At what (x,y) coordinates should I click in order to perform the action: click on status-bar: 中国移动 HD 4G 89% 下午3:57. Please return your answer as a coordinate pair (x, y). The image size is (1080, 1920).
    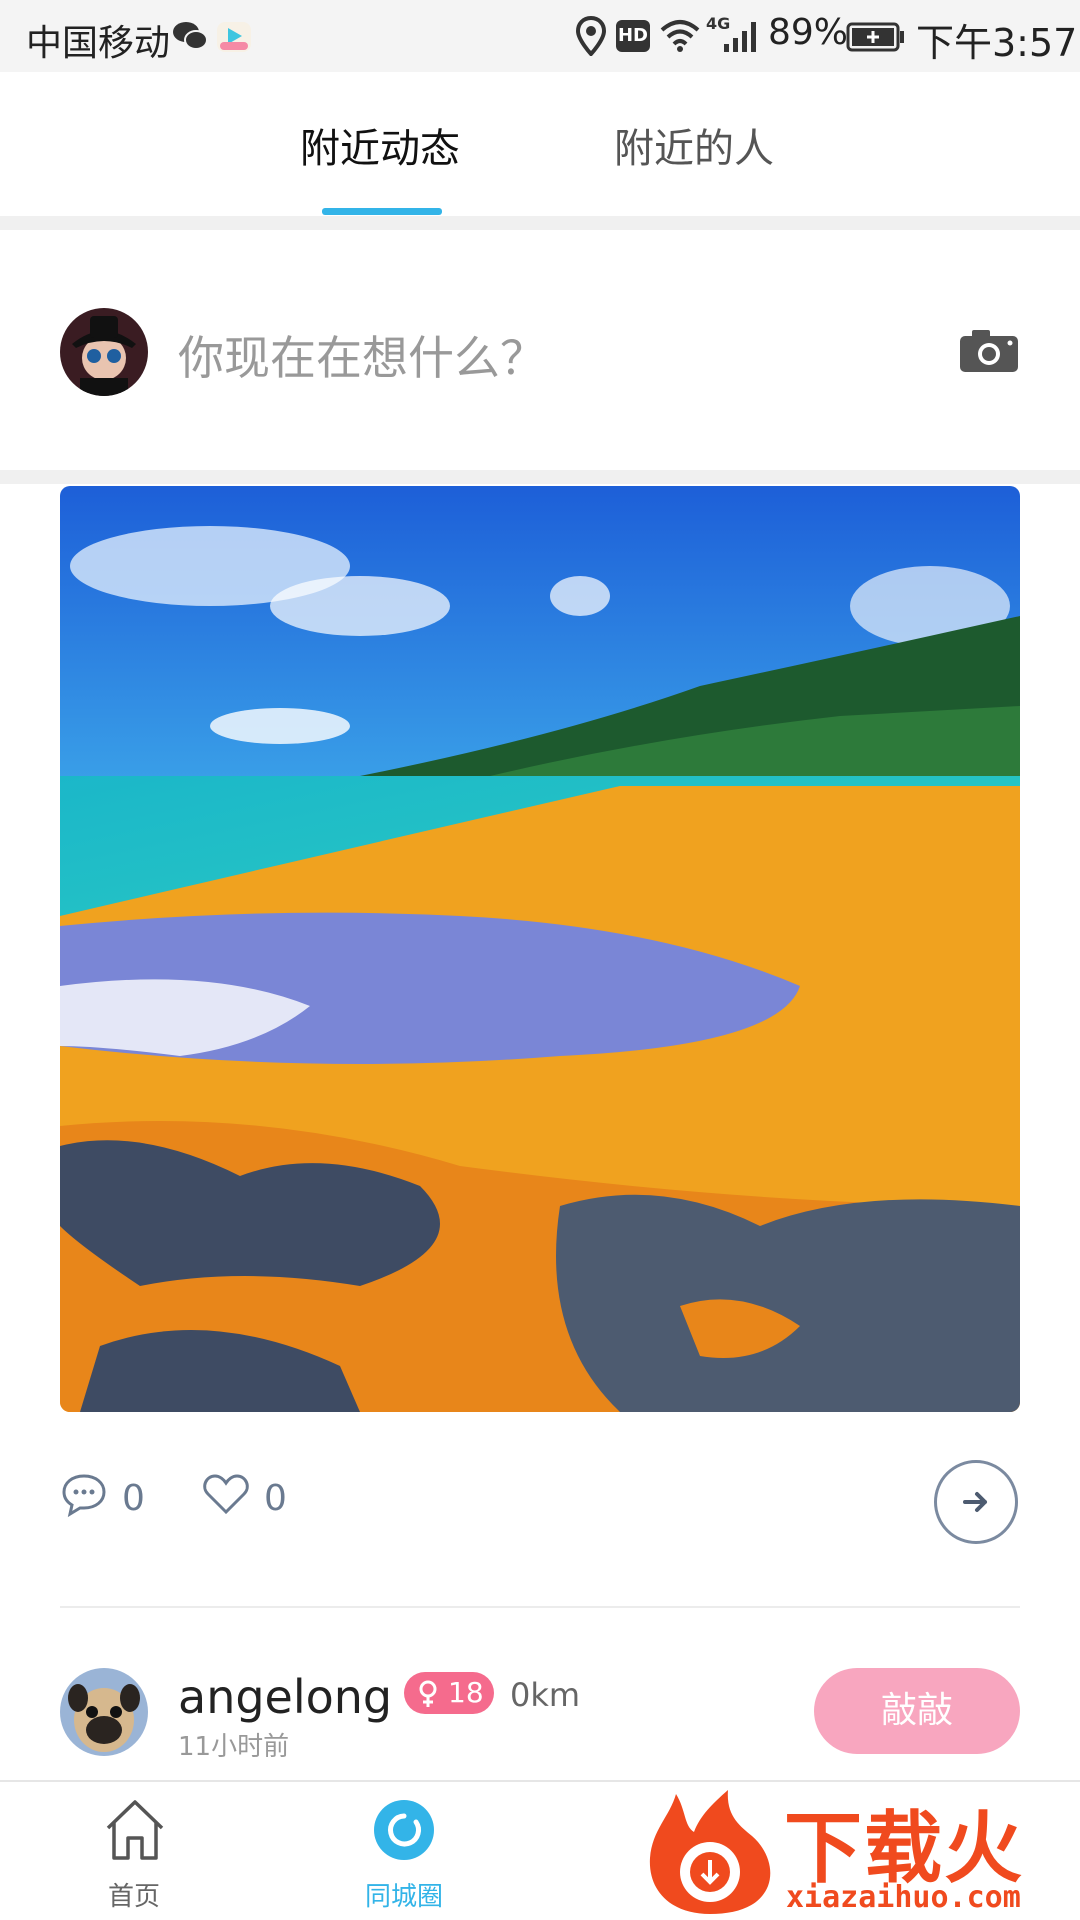
    Looking at the image, I should click on (540, 36).